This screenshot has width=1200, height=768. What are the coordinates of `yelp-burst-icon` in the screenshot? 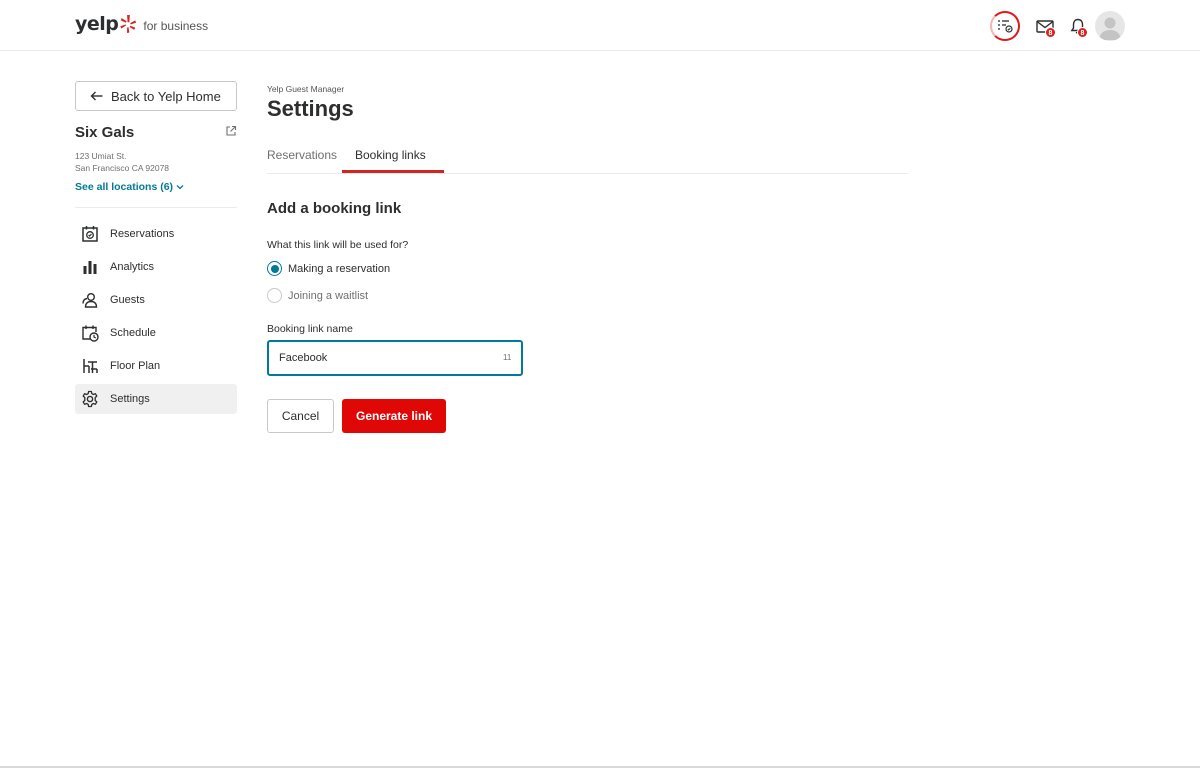 It's located at (128, 24).